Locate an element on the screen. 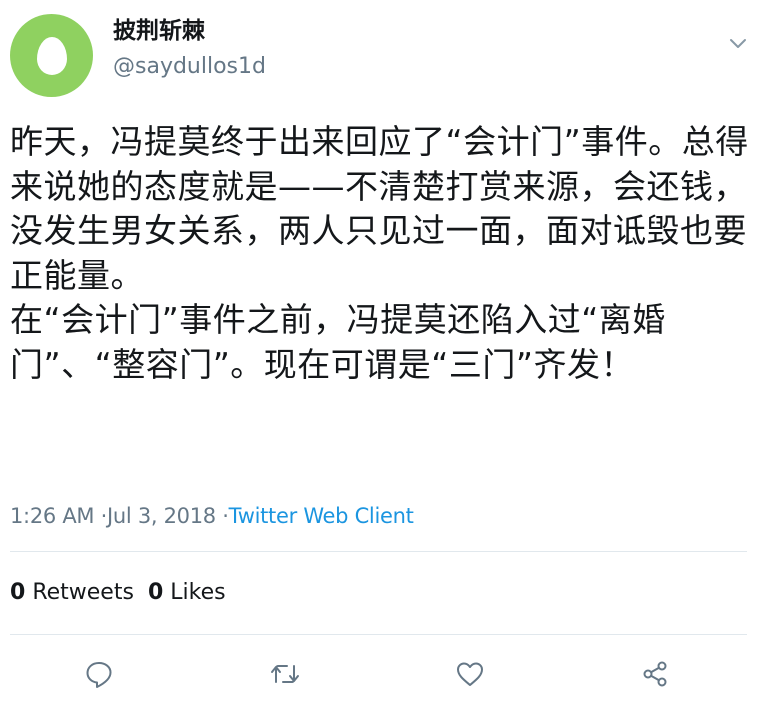 The width and height of the screenshot is (764, 703). likes-count: 0 is located at coordinates (155, 592).